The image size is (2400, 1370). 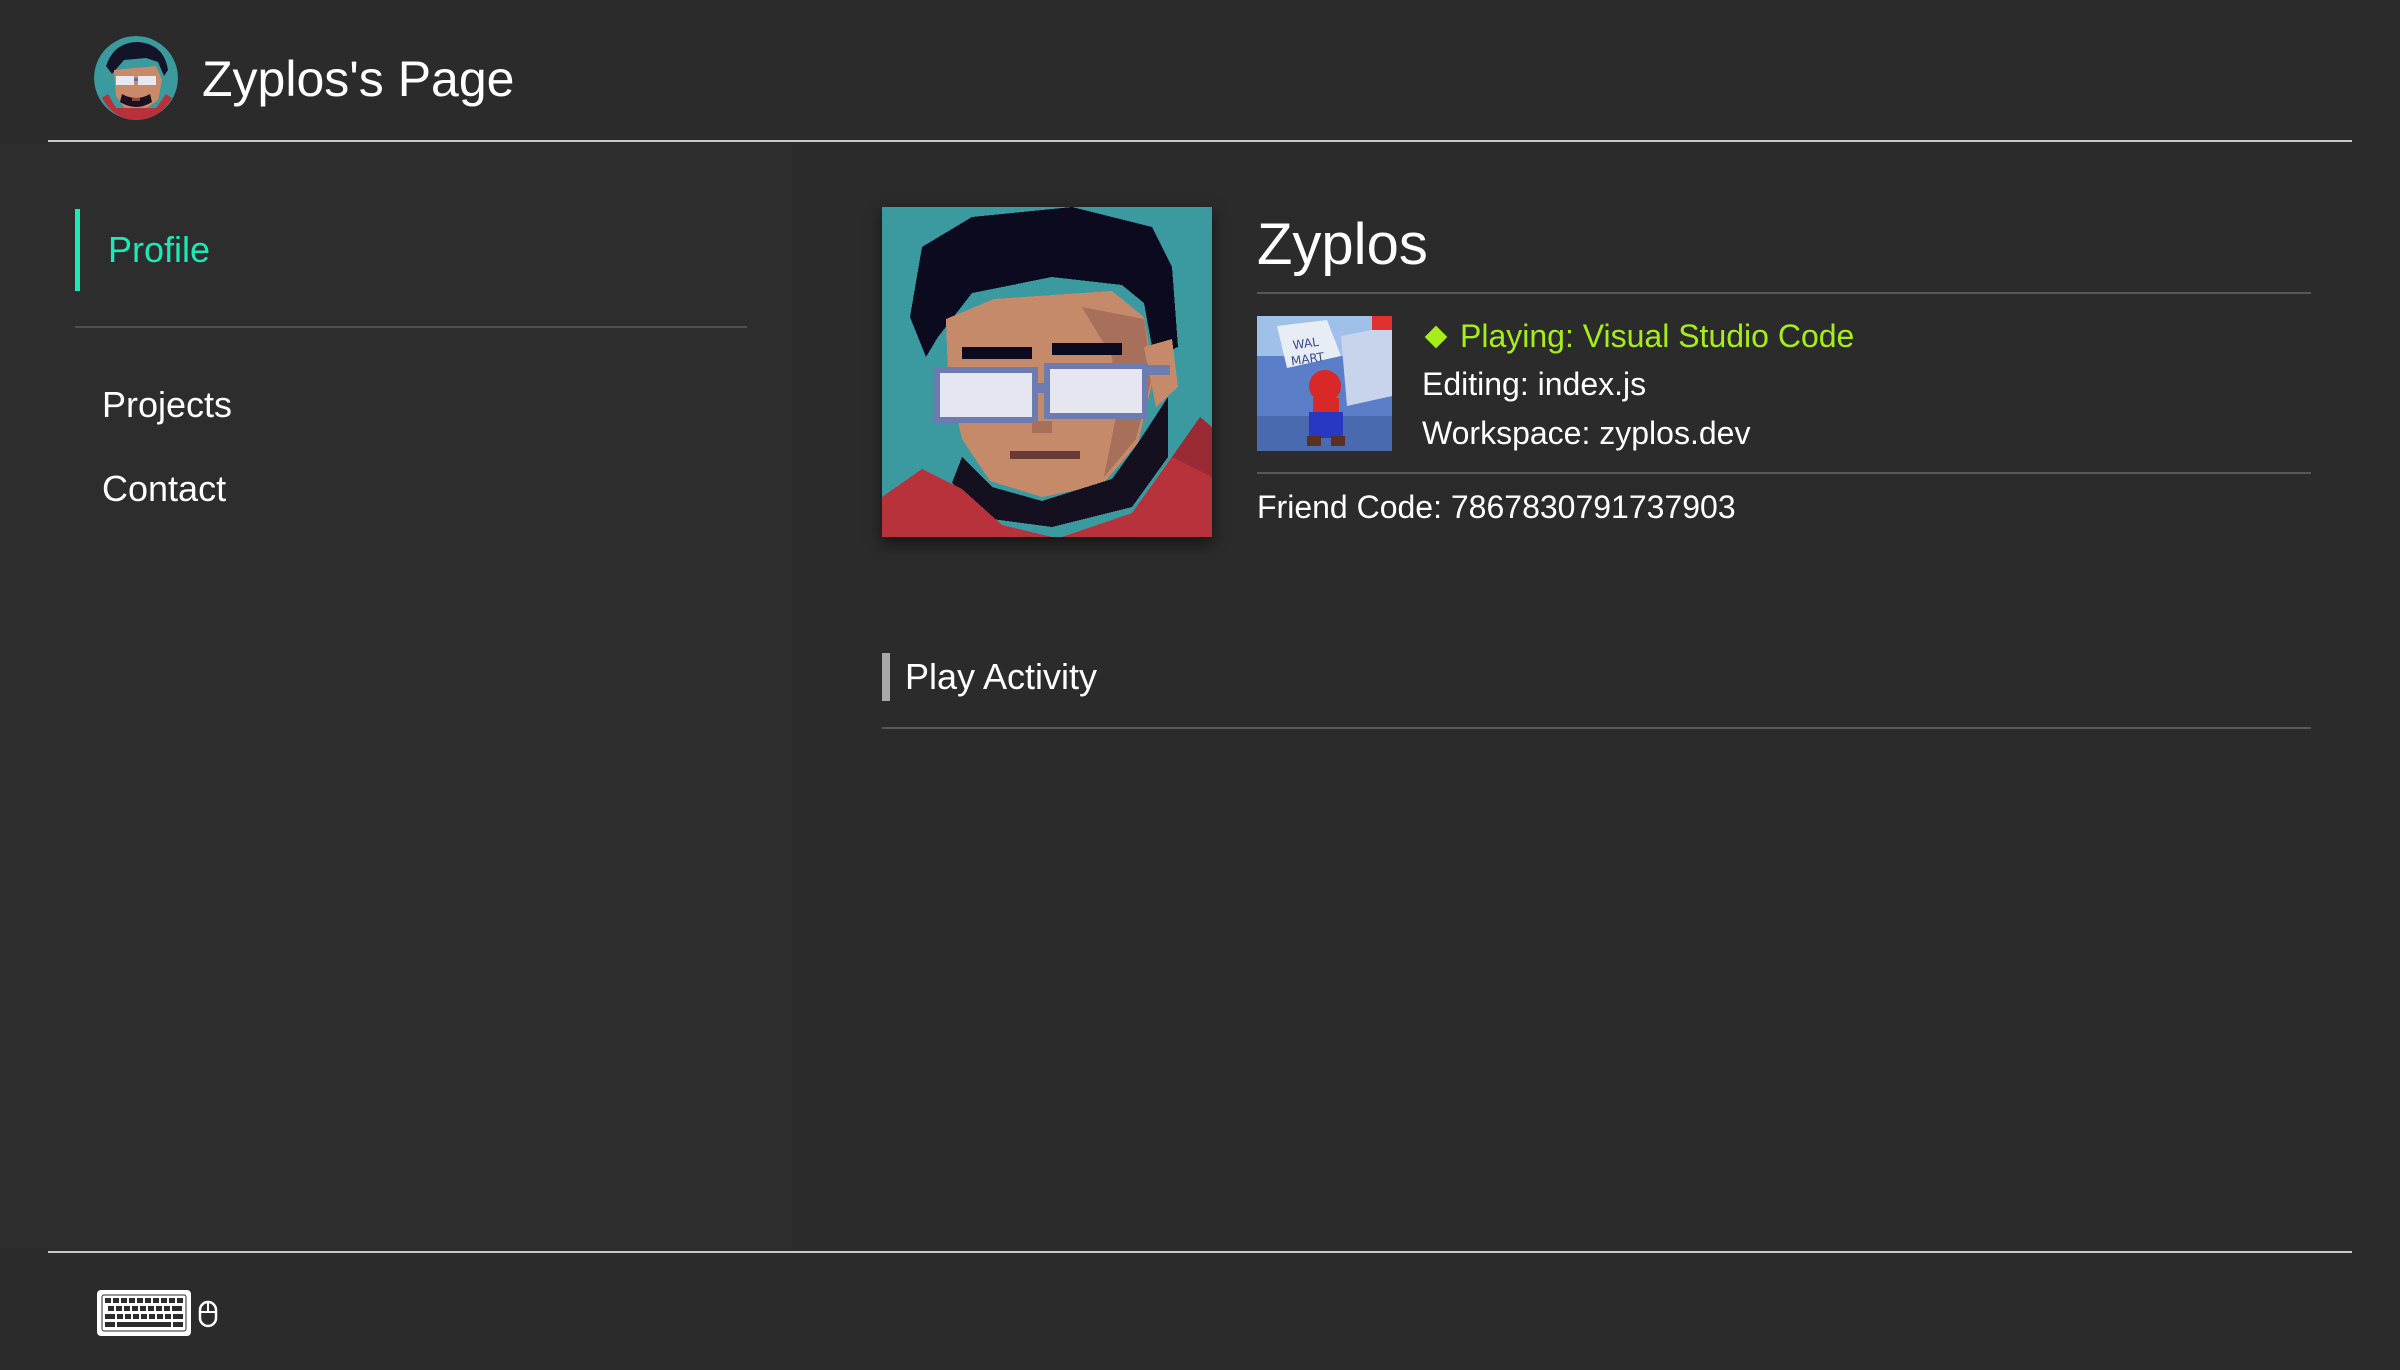 What do you see at coordinates (136, 78) in the screenshot?
I see `header-avatar-icon` at bounding box center [136, 78].